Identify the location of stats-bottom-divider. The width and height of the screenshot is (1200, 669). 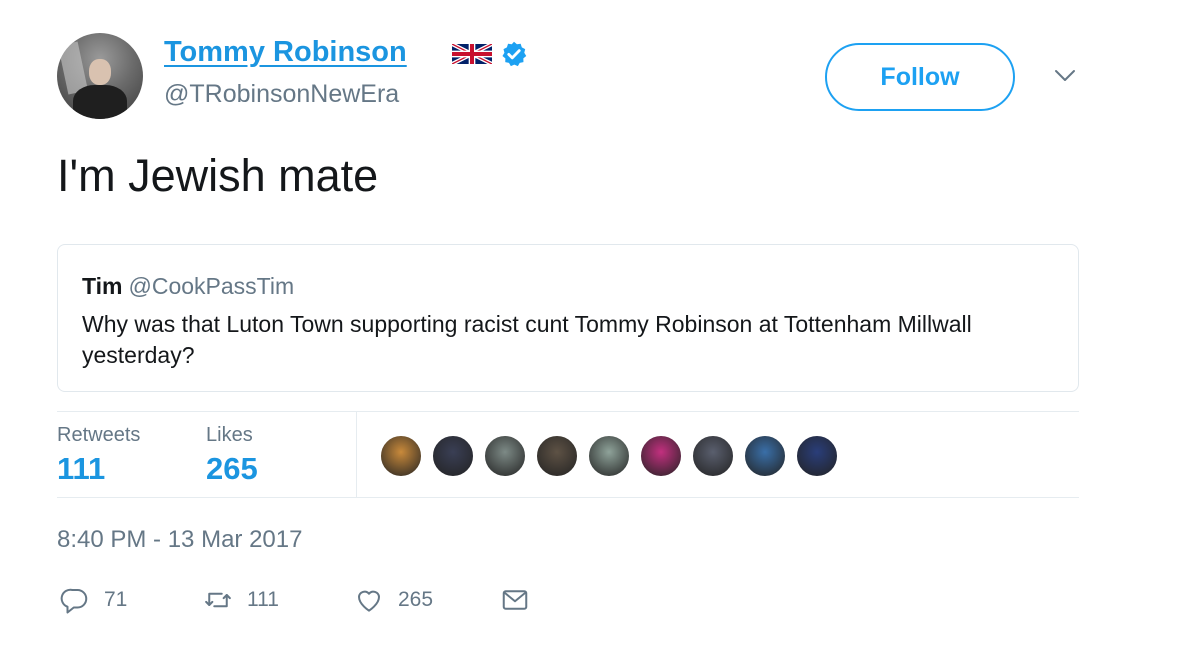
(568, 497).